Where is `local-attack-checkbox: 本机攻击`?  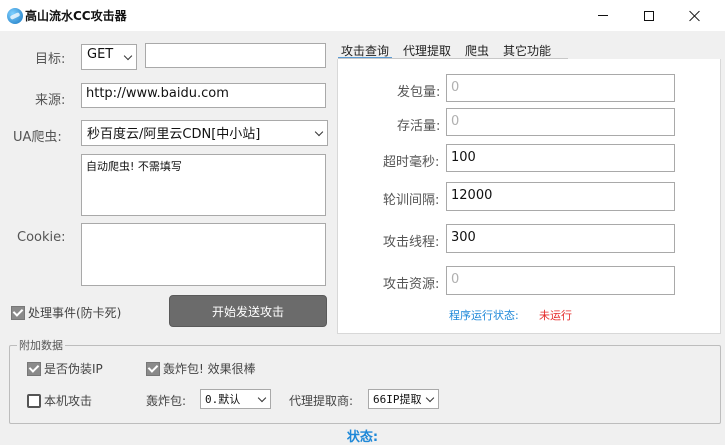
local-attack-checkbox: 本机攻击 is located at coordinates (59, 400).